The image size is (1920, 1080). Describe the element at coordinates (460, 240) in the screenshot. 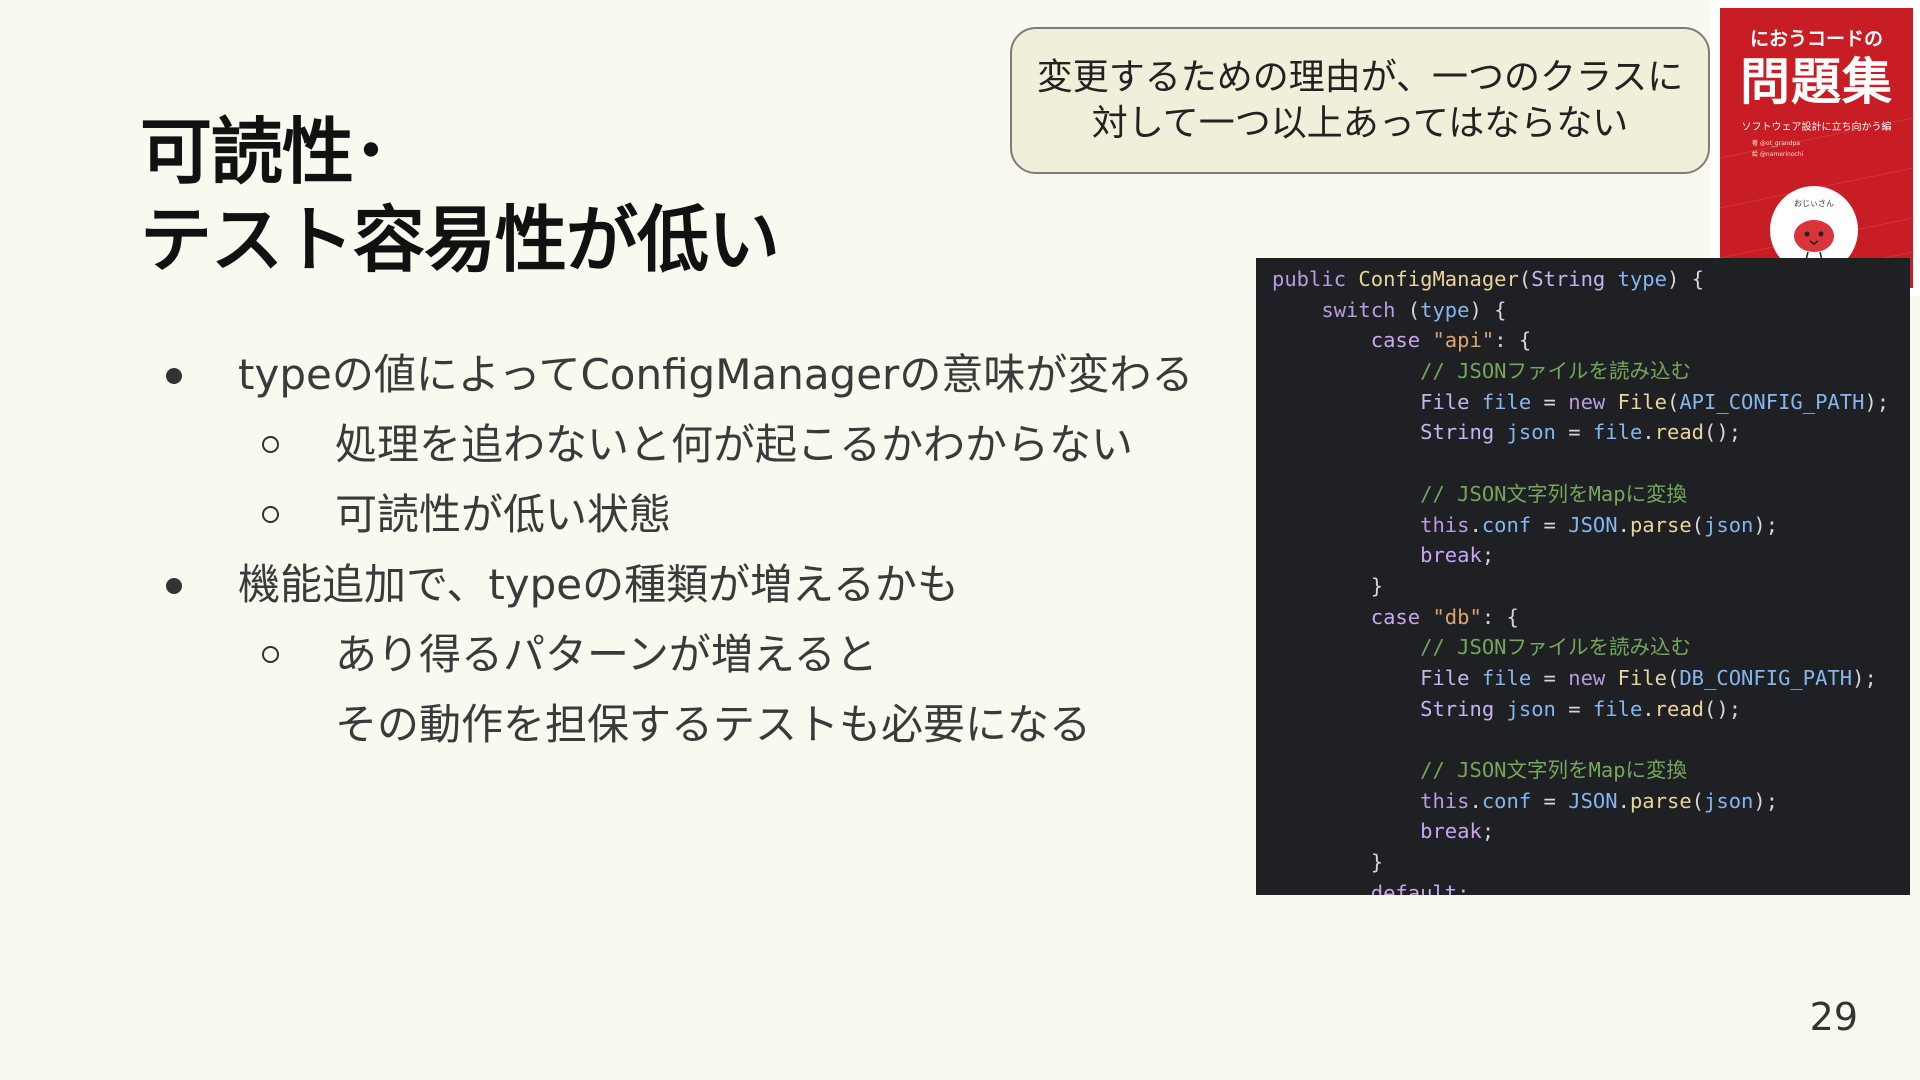

I see `slide-title-line2: テスト容易性が低い` at that location.